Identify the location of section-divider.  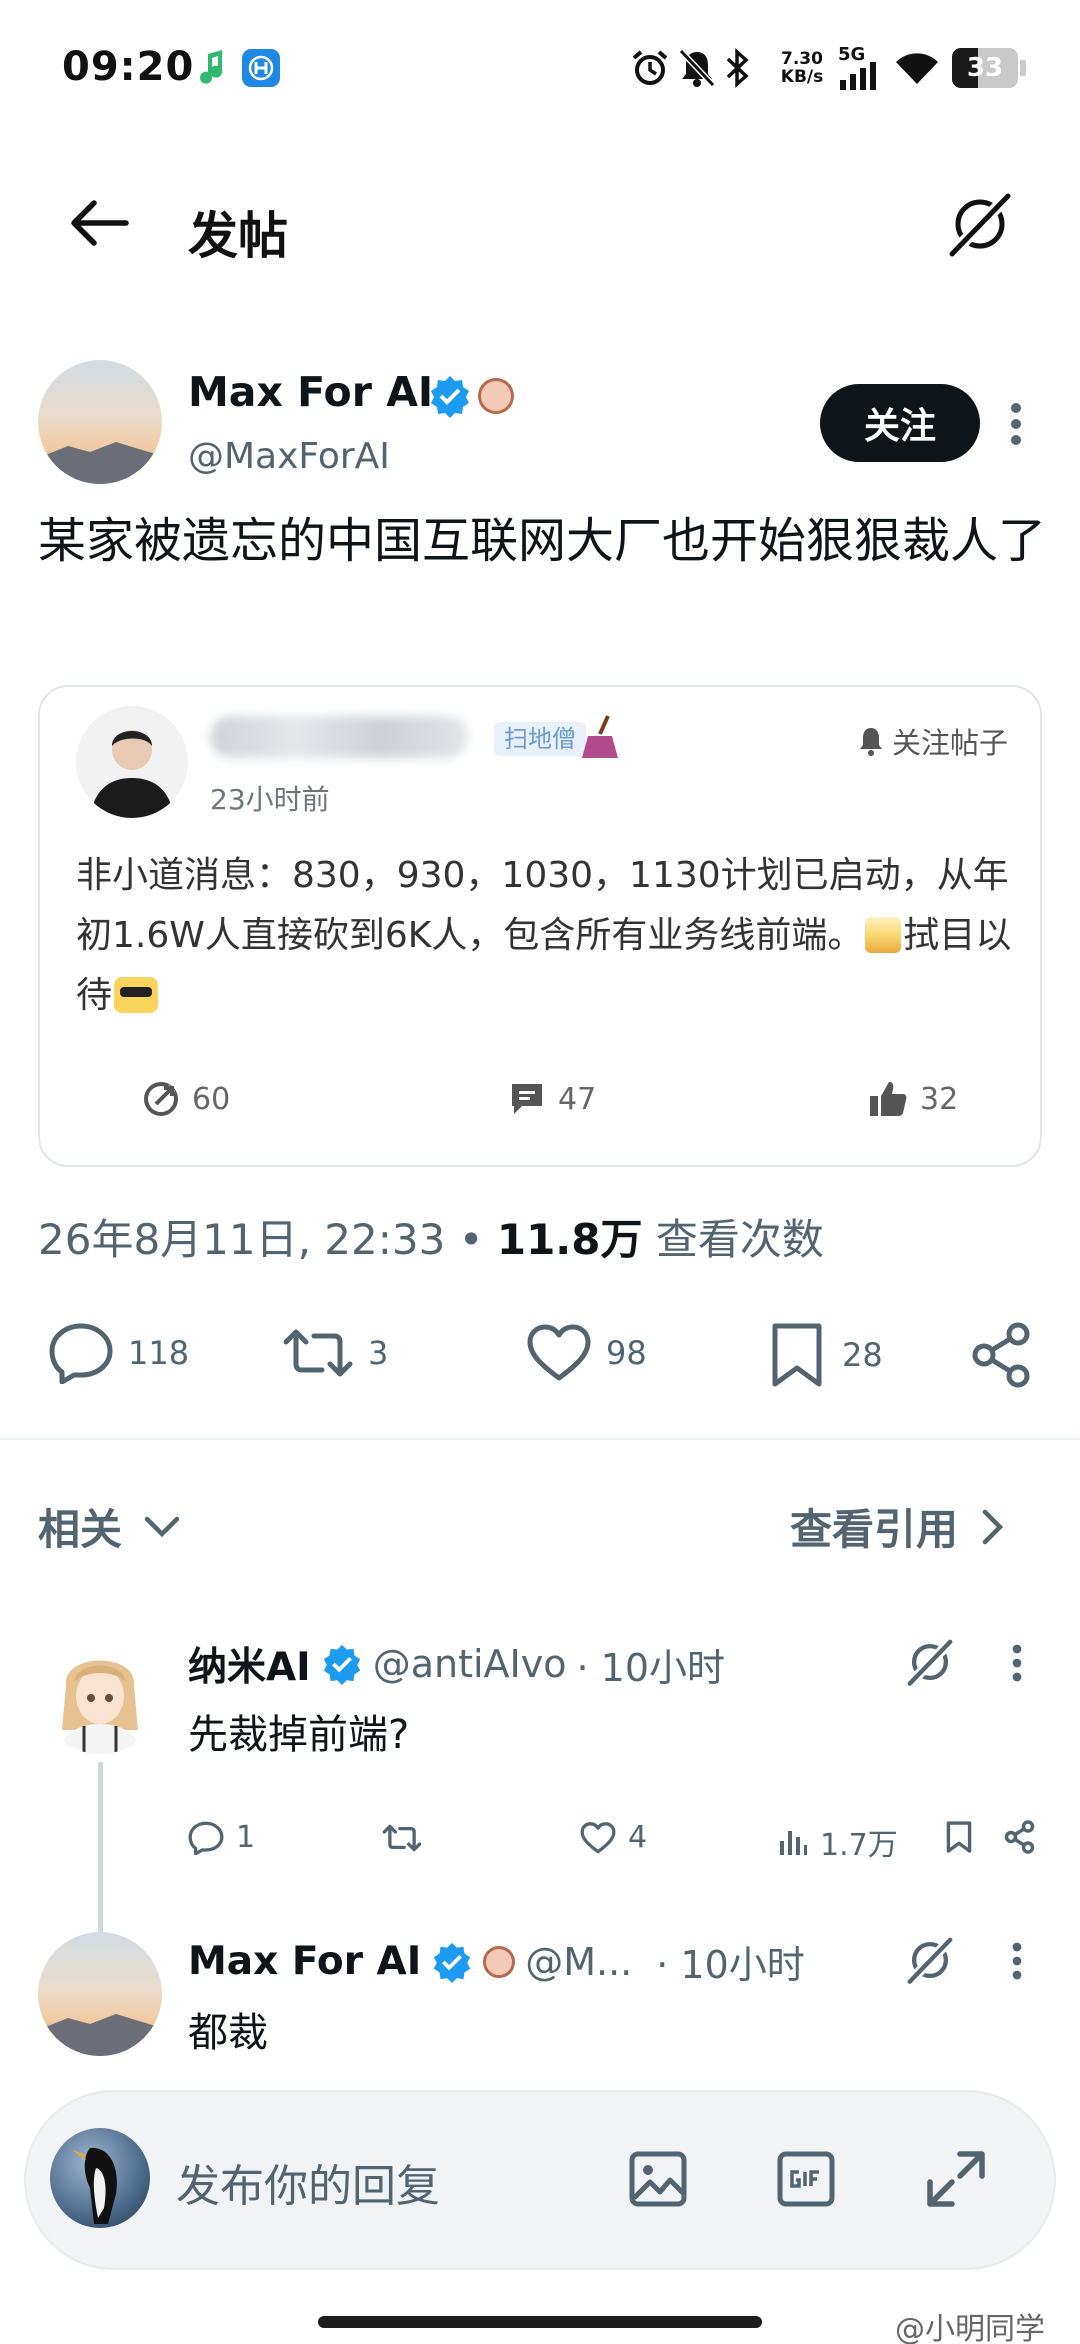
(540, 1439).